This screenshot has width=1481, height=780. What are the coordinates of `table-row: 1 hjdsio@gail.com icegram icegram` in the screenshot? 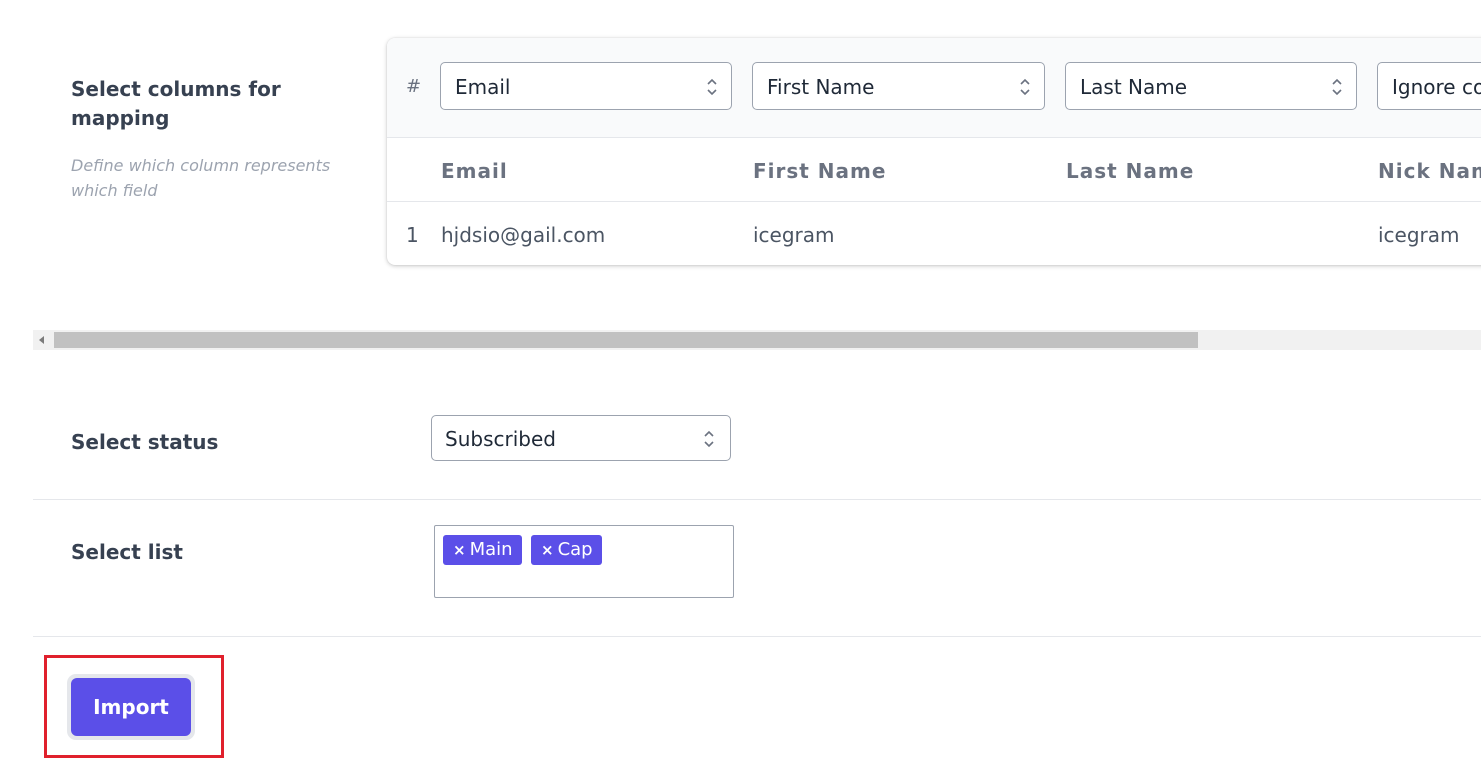 It's located at (934, 233).